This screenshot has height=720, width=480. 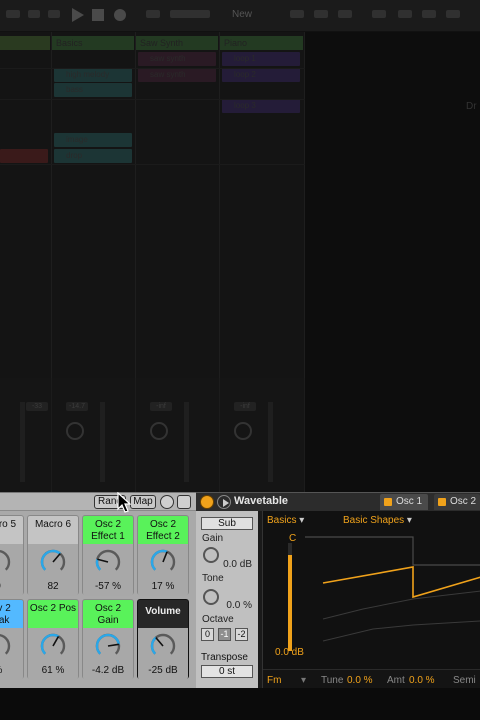 I want to click on clip: loop 1, so click(x=261, y=59).